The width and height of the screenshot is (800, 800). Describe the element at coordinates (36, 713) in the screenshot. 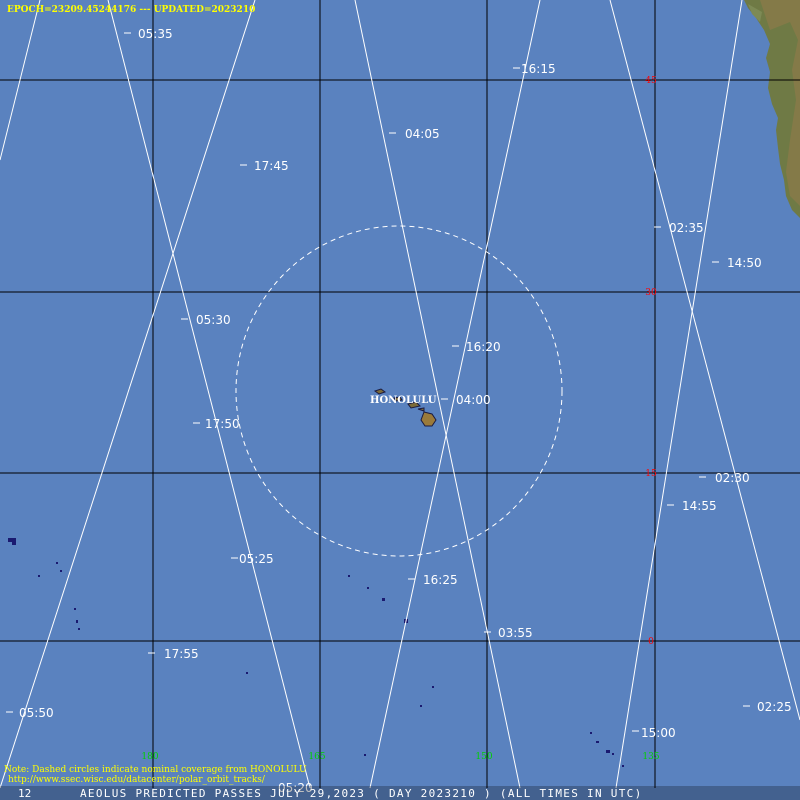

I see `pass-time: 05:50` at that location.